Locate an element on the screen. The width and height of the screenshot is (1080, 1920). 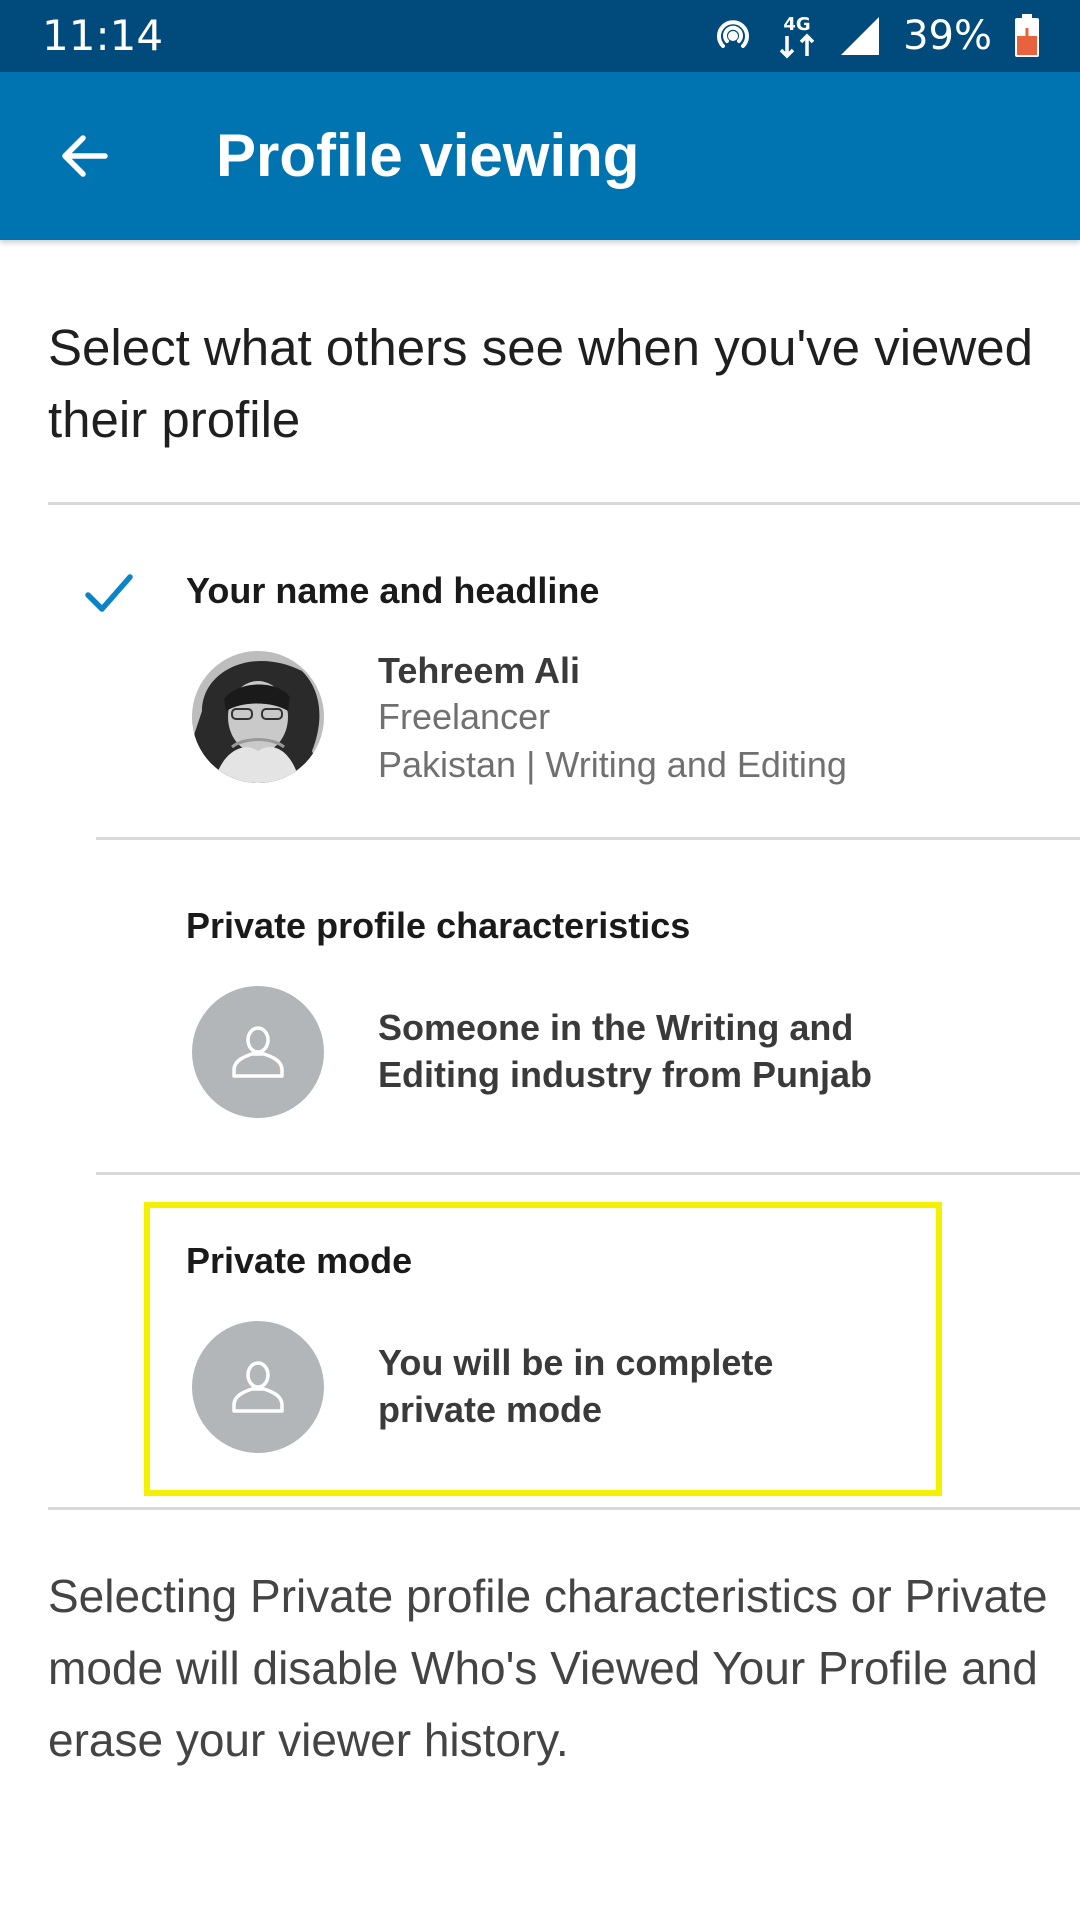
option-title: Your name and headline is located at coordinates (393, 590).